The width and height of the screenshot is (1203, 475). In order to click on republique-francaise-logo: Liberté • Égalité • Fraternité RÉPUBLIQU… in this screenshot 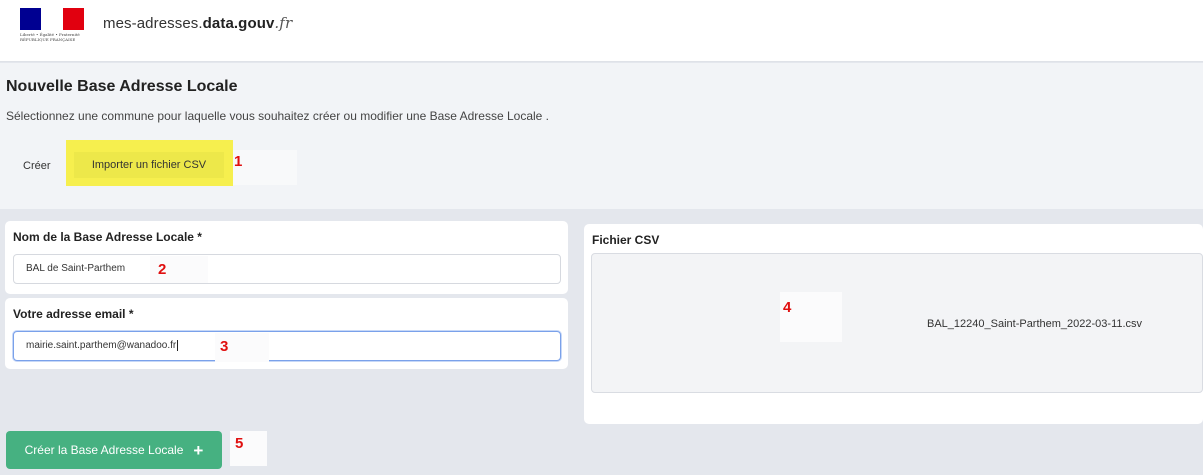, I will do `click(52, 28)`.